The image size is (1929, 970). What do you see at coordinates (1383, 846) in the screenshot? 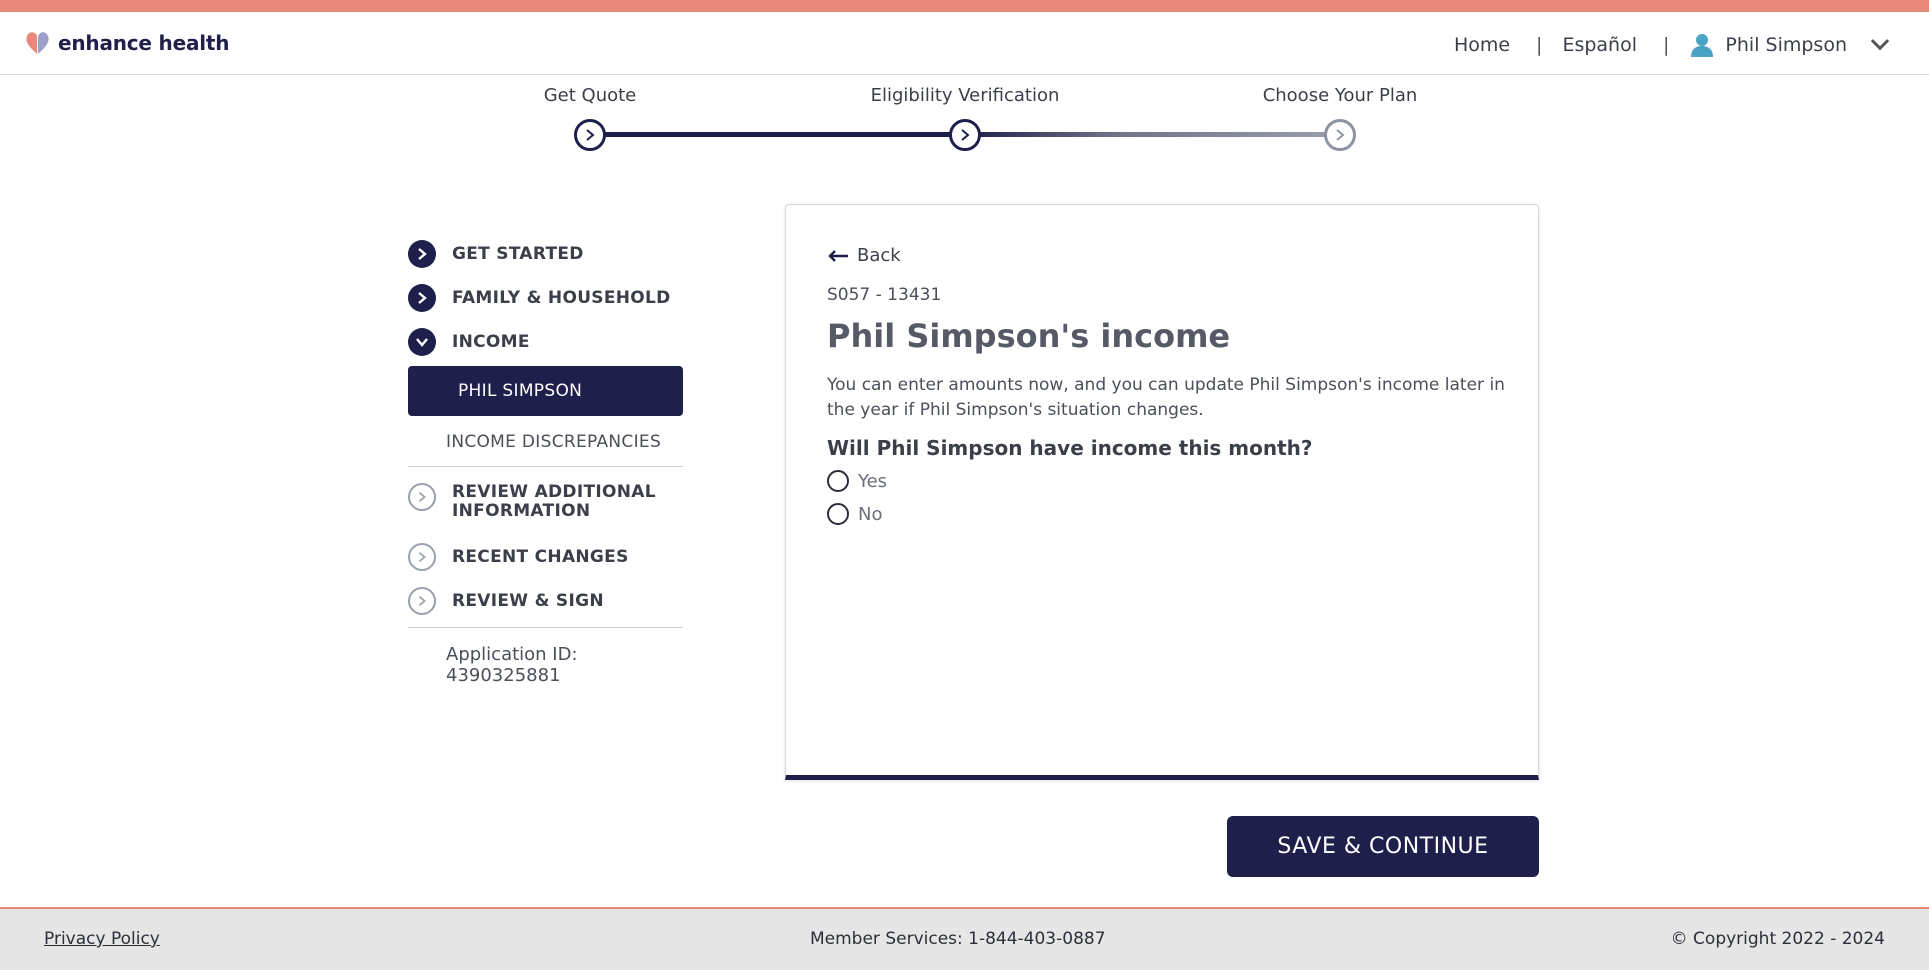
I see `save-continue-button: SAVE & CONTINUE` at bounding box center [1383, 846].